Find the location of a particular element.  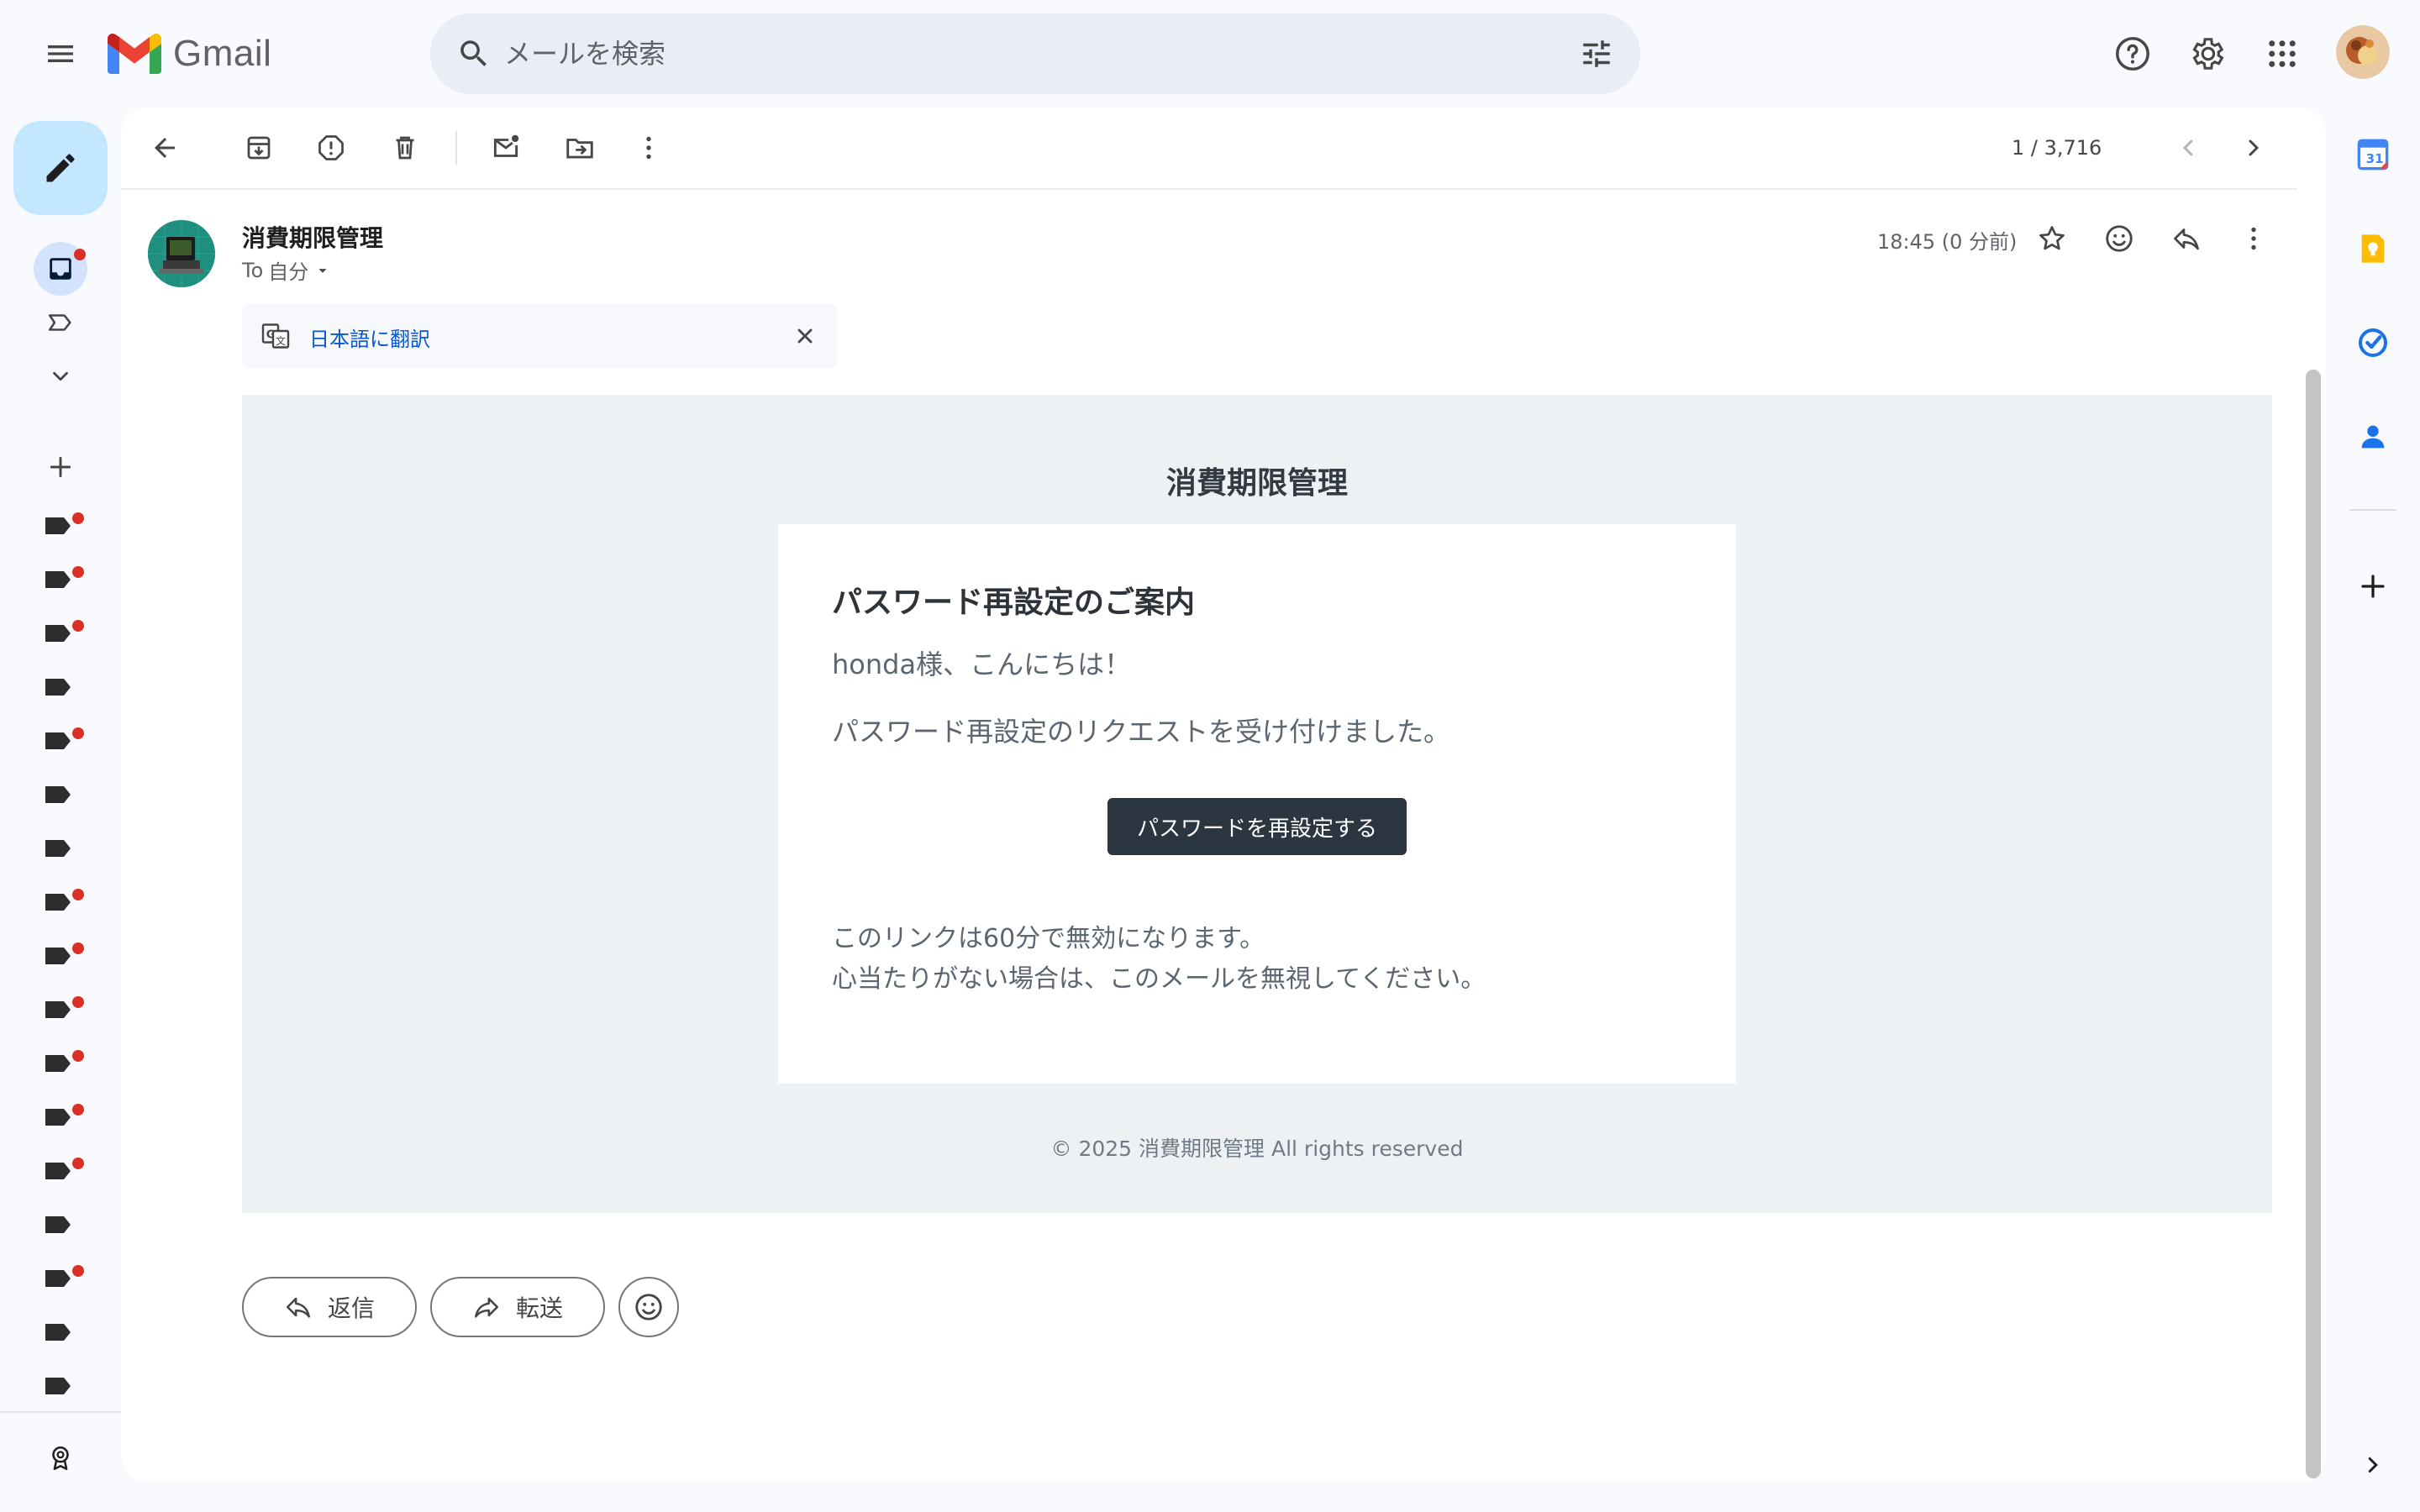

upgrade-nav-item is located at coordinates (60, 1458).